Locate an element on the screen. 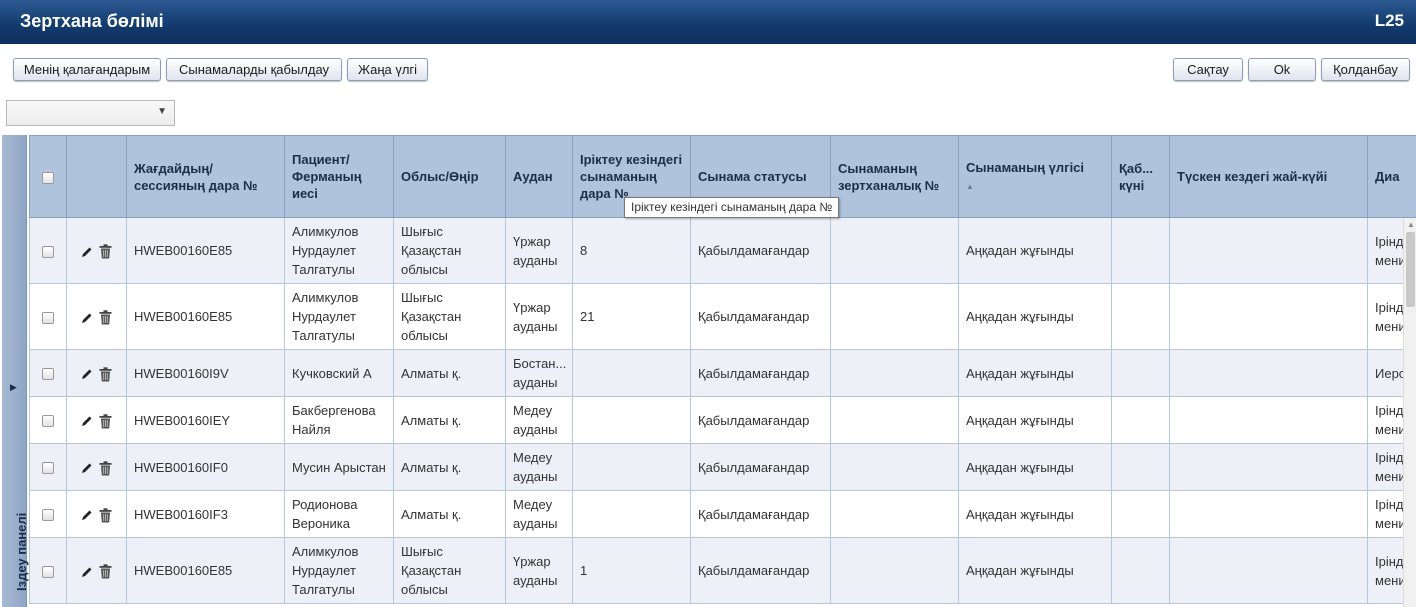 This screenshot has height=607, width=1416. col-condition: Түскен кездегі жай-күйі is located at coordinates (1268, 176).